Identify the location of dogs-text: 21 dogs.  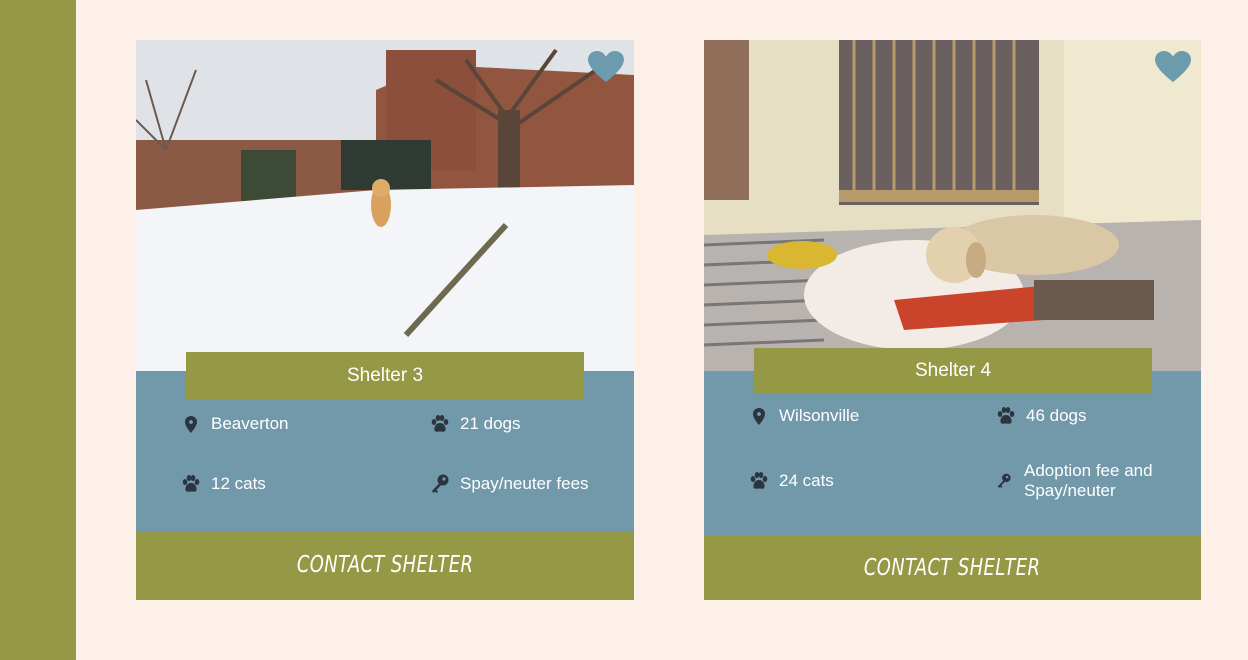
(490, 423).